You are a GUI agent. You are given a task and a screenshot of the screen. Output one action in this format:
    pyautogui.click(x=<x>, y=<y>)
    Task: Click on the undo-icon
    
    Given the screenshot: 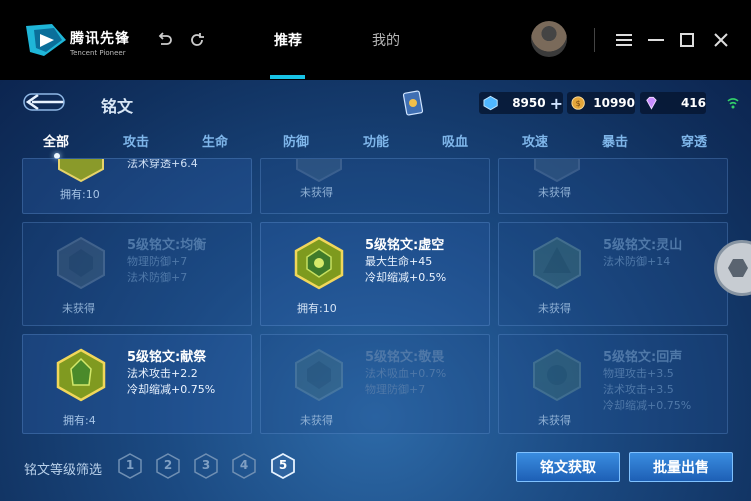 What is the action you would take?
    pyautogui.click(x=165, y=40)
    